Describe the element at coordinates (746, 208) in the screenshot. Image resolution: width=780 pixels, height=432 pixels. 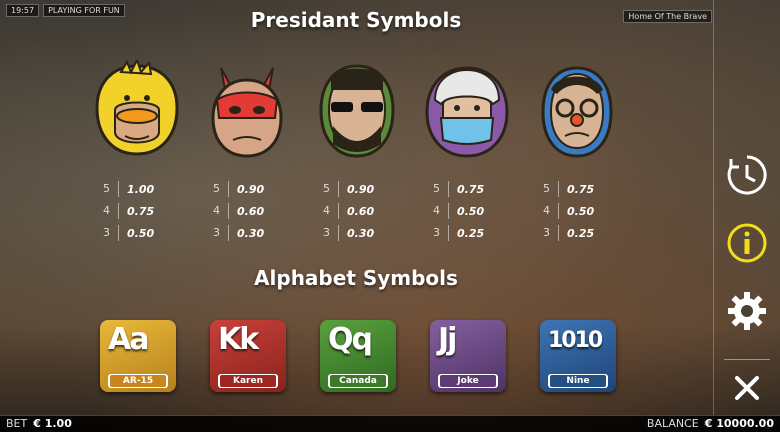
I see `side-menu` at that location.